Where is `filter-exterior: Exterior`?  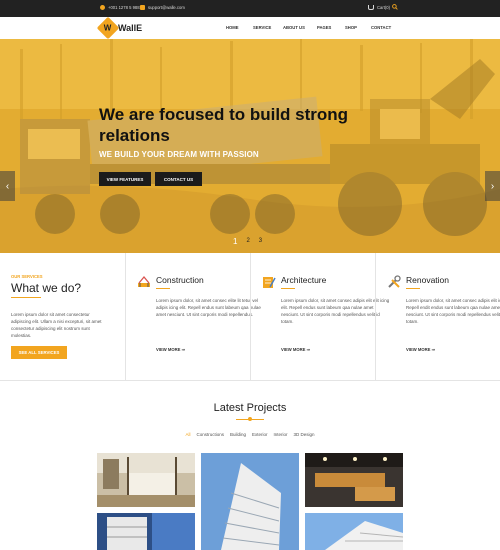
filter-exterior: Exterior is located at coordinates (260, 434).